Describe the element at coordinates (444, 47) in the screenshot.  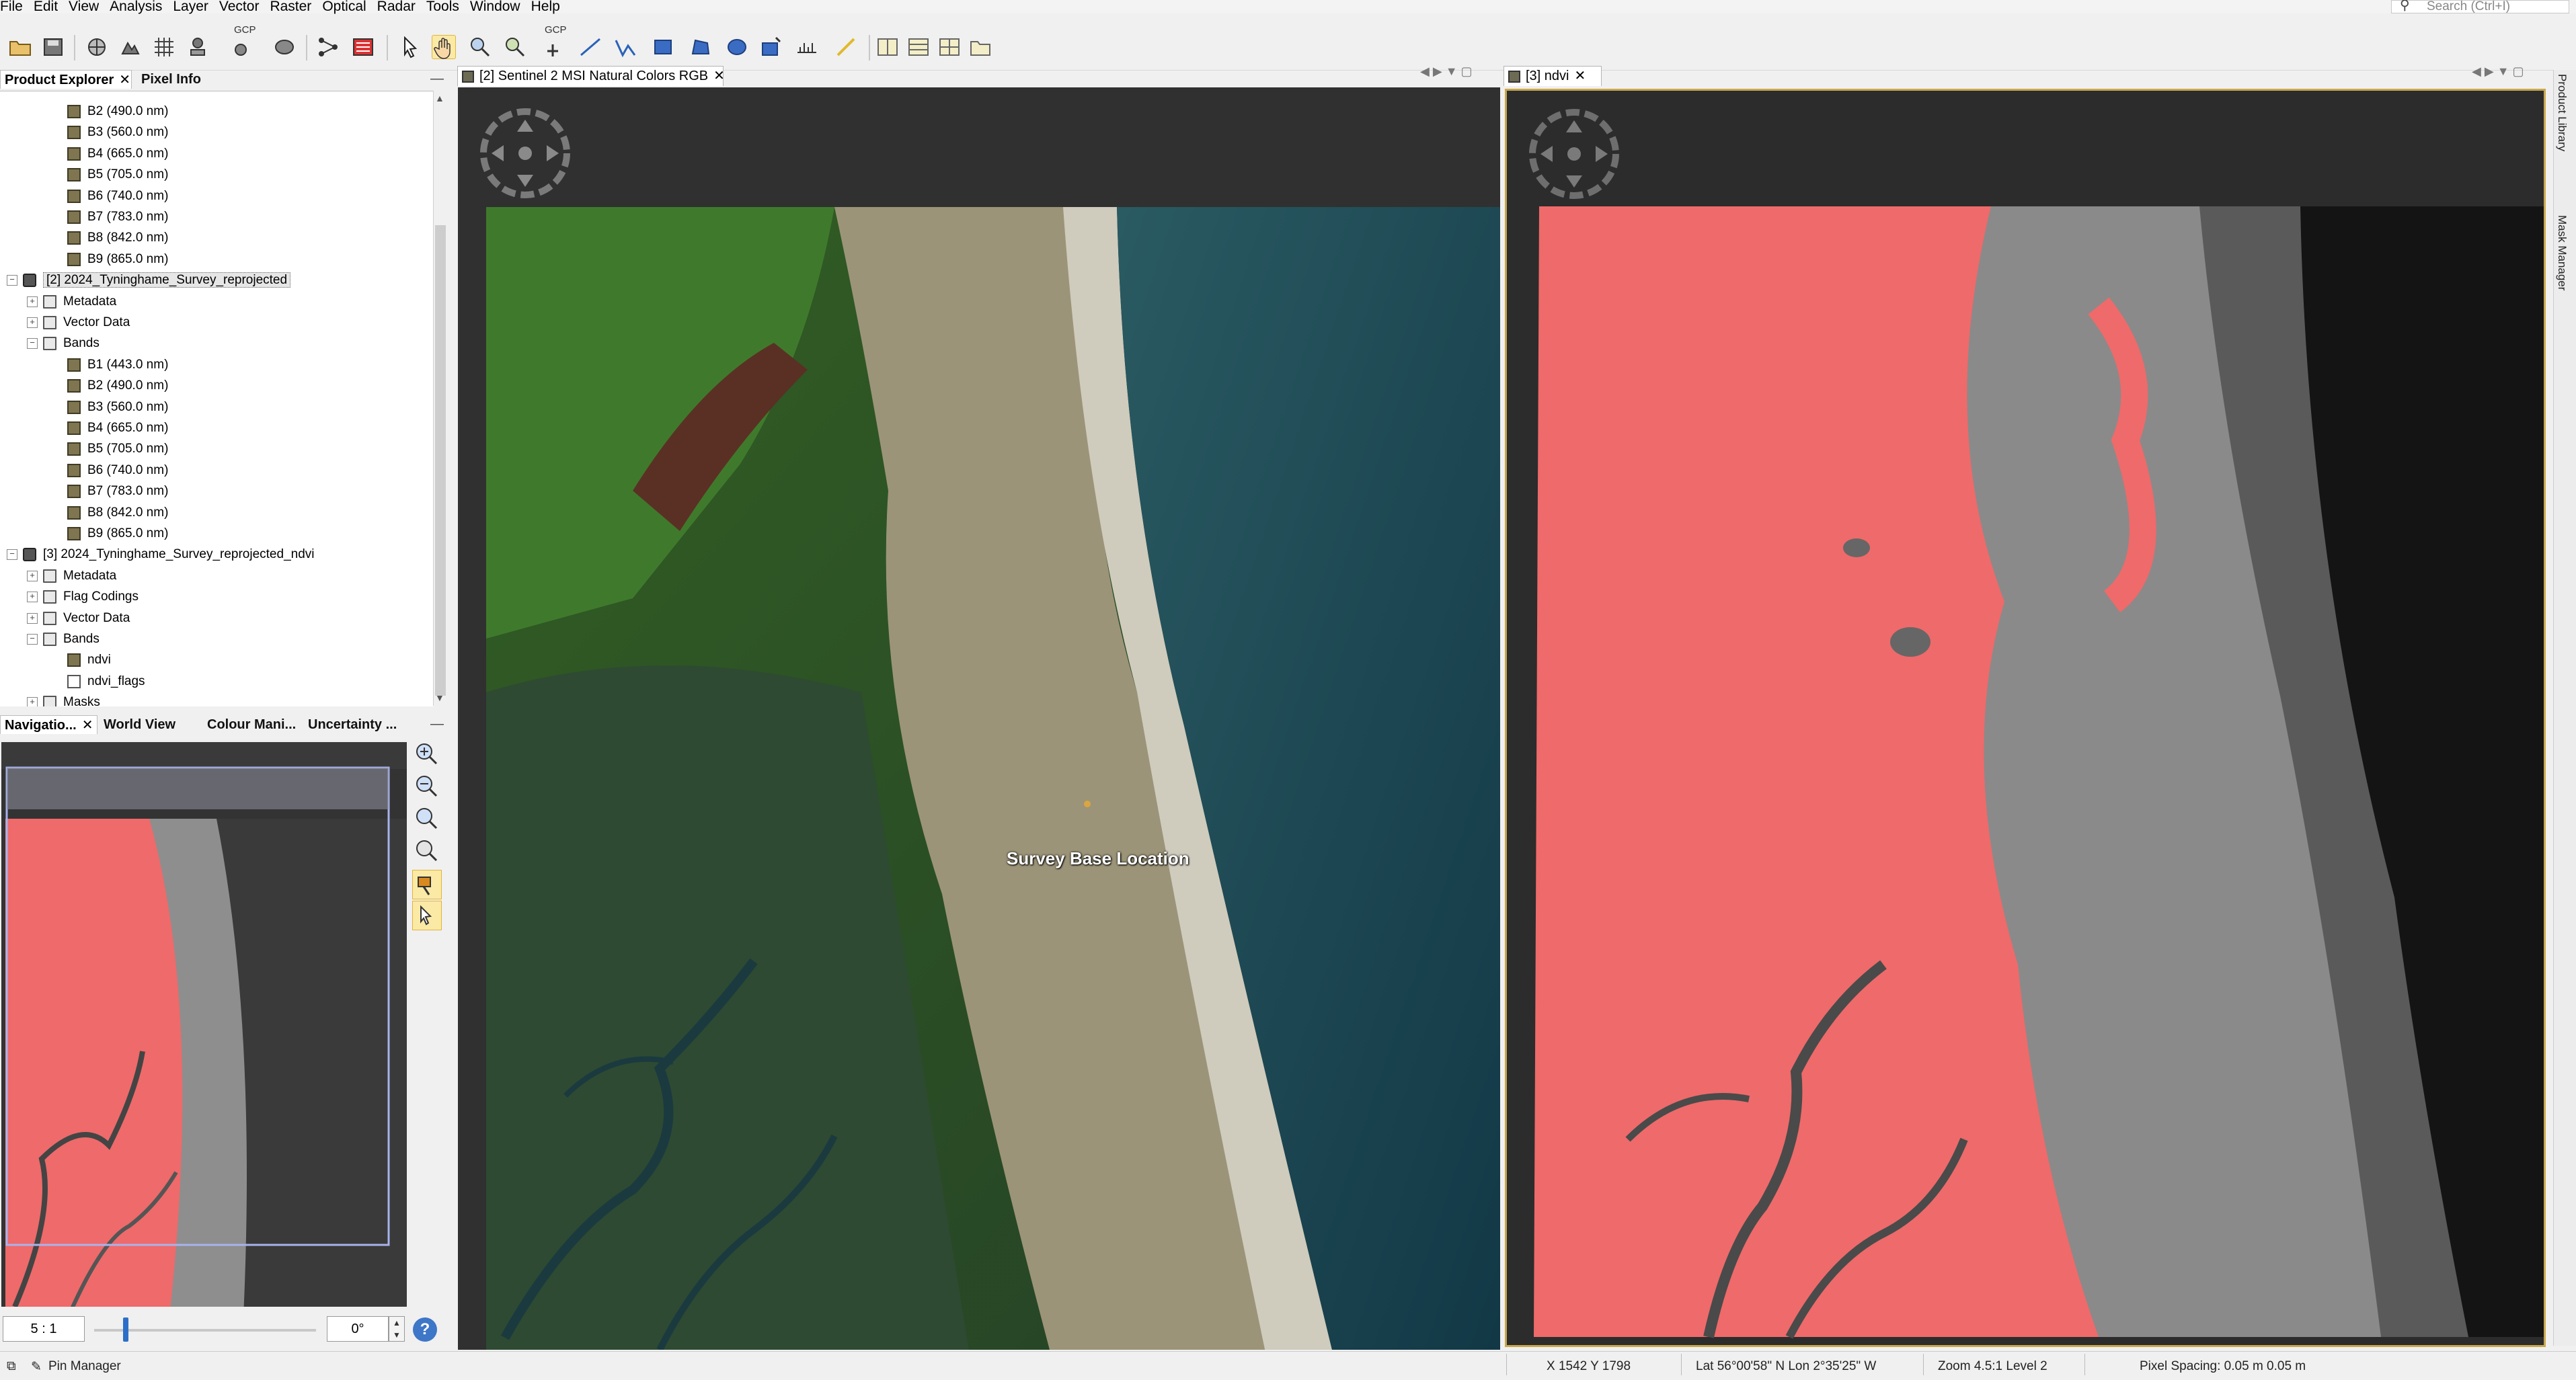
I see `pan-tool-icon` at that location.